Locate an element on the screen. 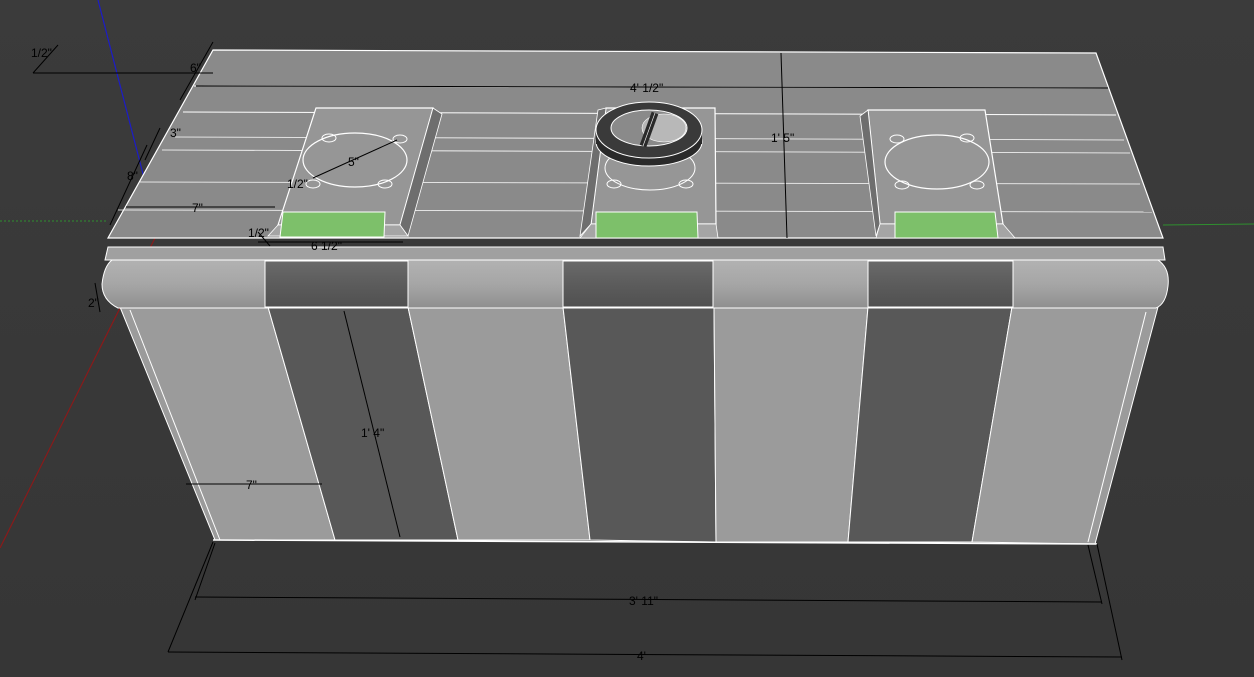 The width and height of the screenshot is (1254, 677). dim-8: 8" is located at coordinates (132, 176).